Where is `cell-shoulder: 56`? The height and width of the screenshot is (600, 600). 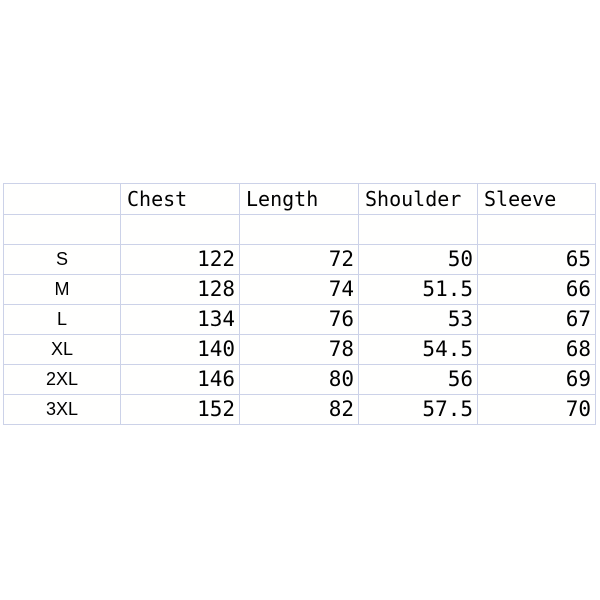 cell-shoulder: 56 is located at coordinates (418, 379).